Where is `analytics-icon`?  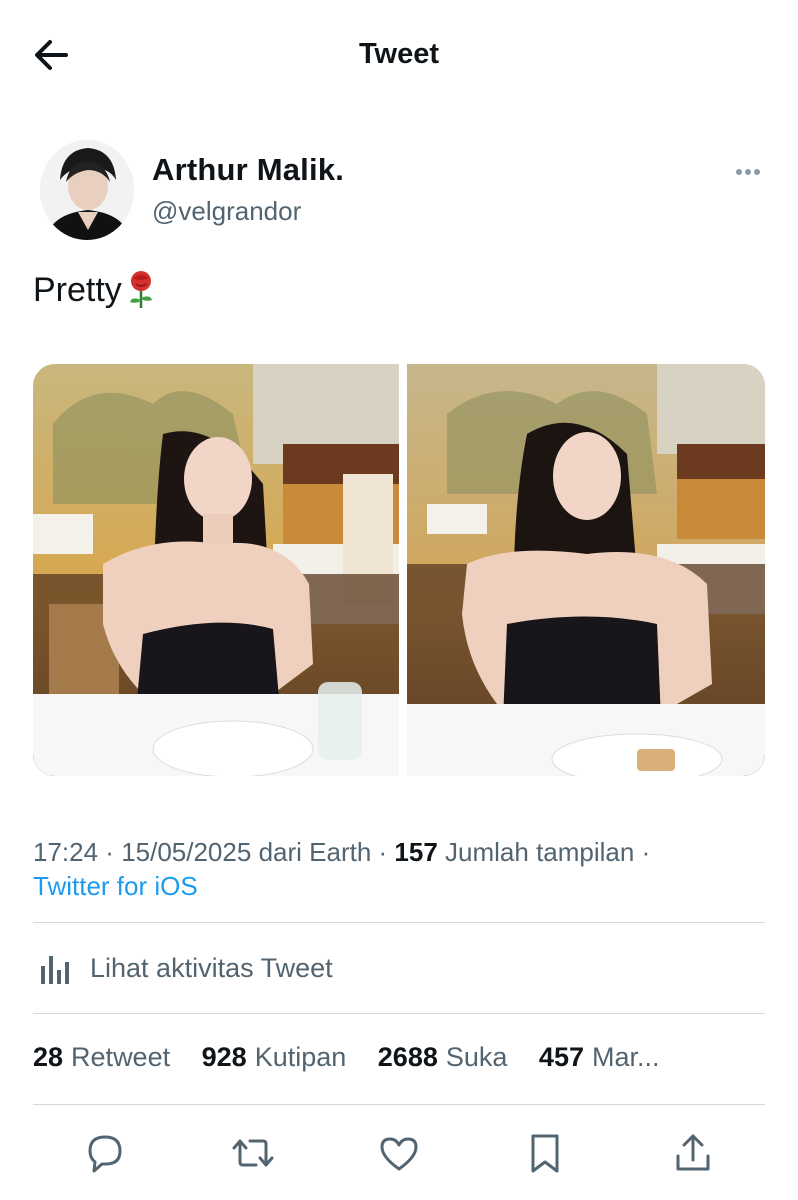
analytics-icon is located at coordinates (55, 970).